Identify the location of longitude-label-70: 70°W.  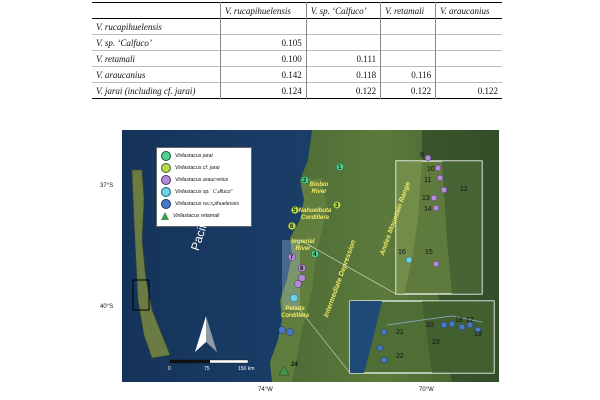
(426, 390).